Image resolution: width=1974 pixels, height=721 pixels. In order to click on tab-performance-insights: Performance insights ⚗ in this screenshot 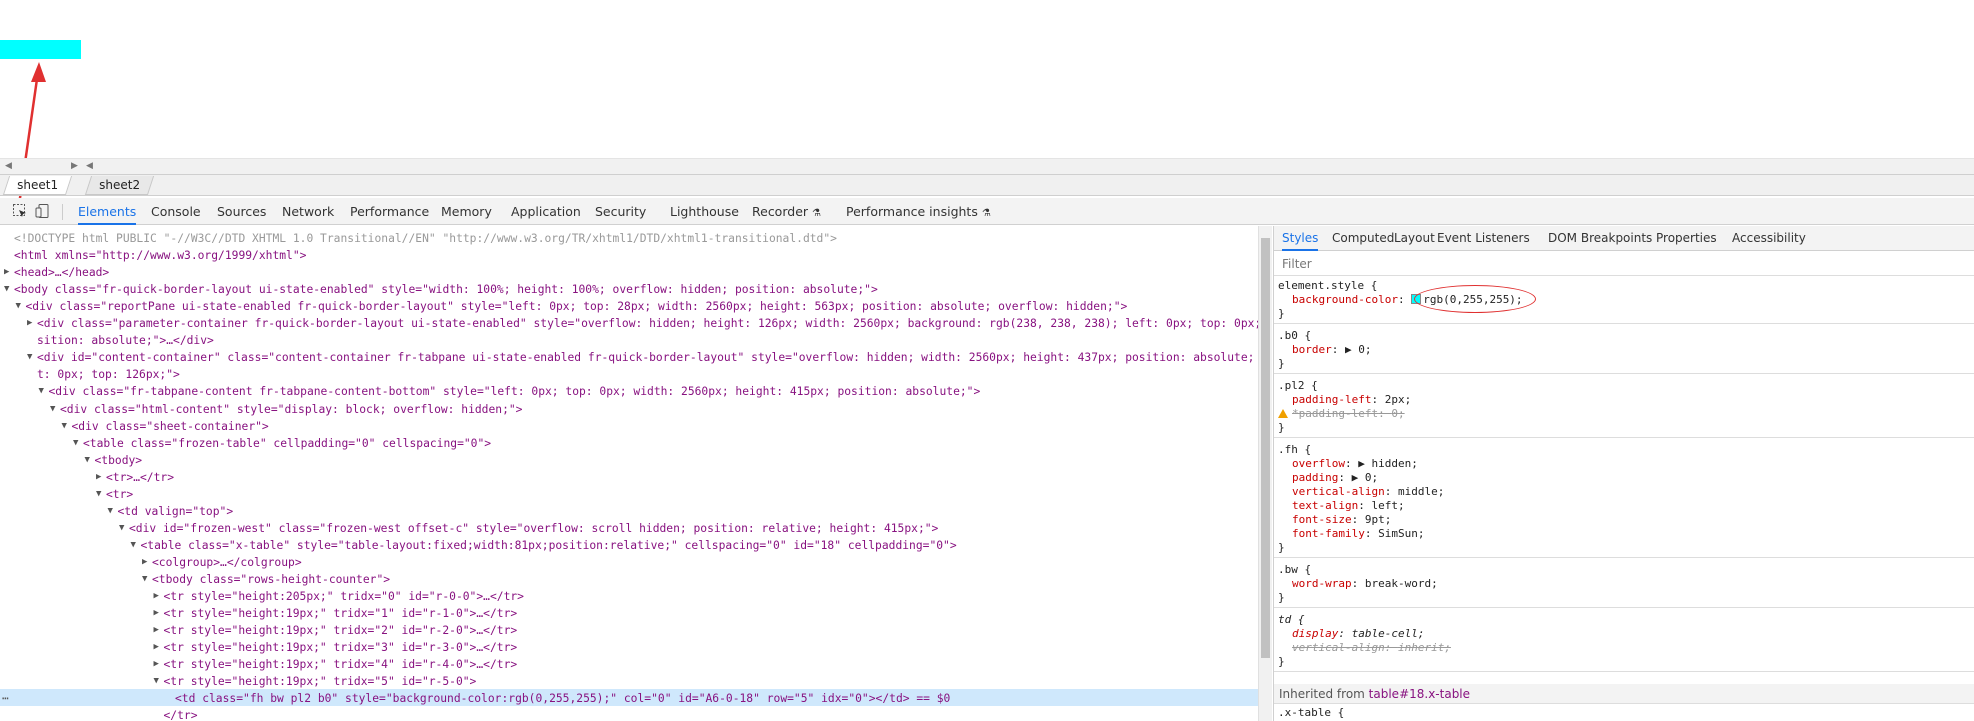, I will do `click(918, 211)`.